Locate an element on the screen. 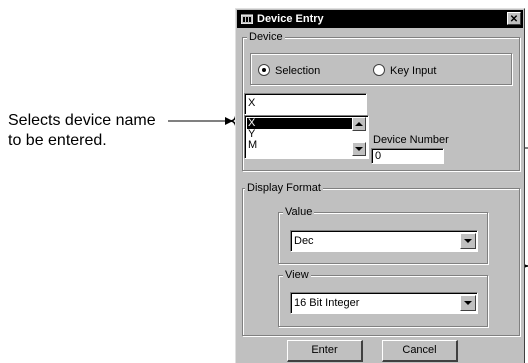 Image resolution: width=528 pixels, height=363 pixels. cancel-button: Cancel is located at coordinates (420, 351).